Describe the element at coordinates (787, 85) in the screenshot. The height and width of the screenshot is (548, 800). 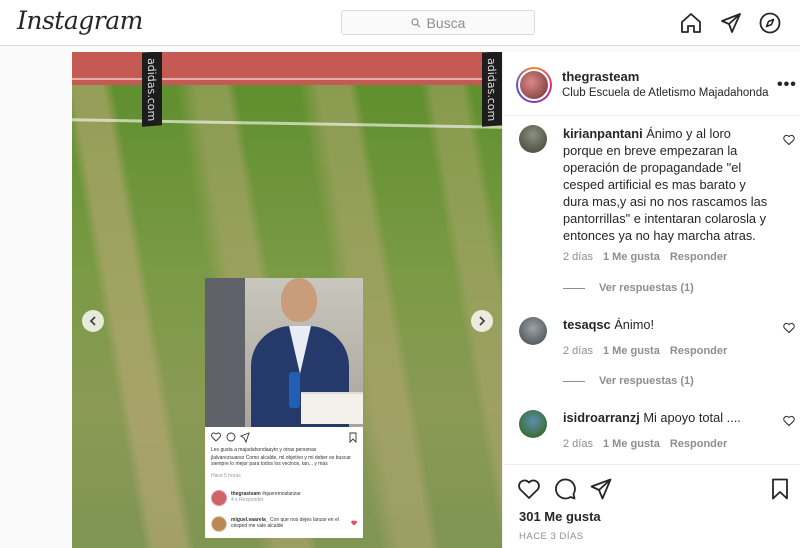
I see `more-options-button: •••` at that location.